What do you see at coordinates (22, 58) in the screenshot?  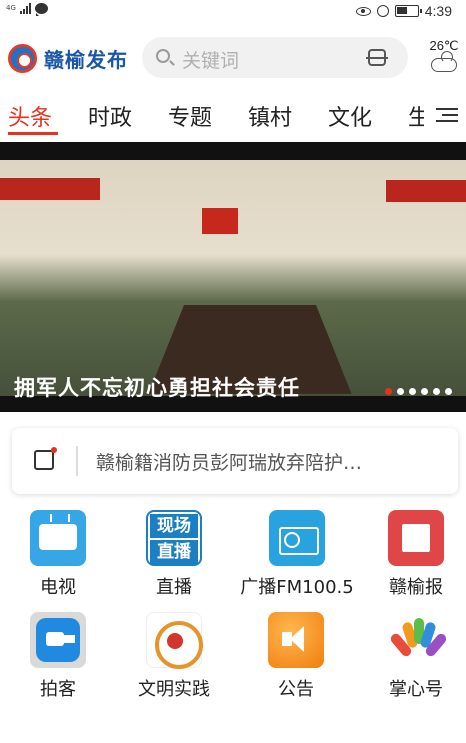 I see `logo-icon` at bounding box center [22, 58].